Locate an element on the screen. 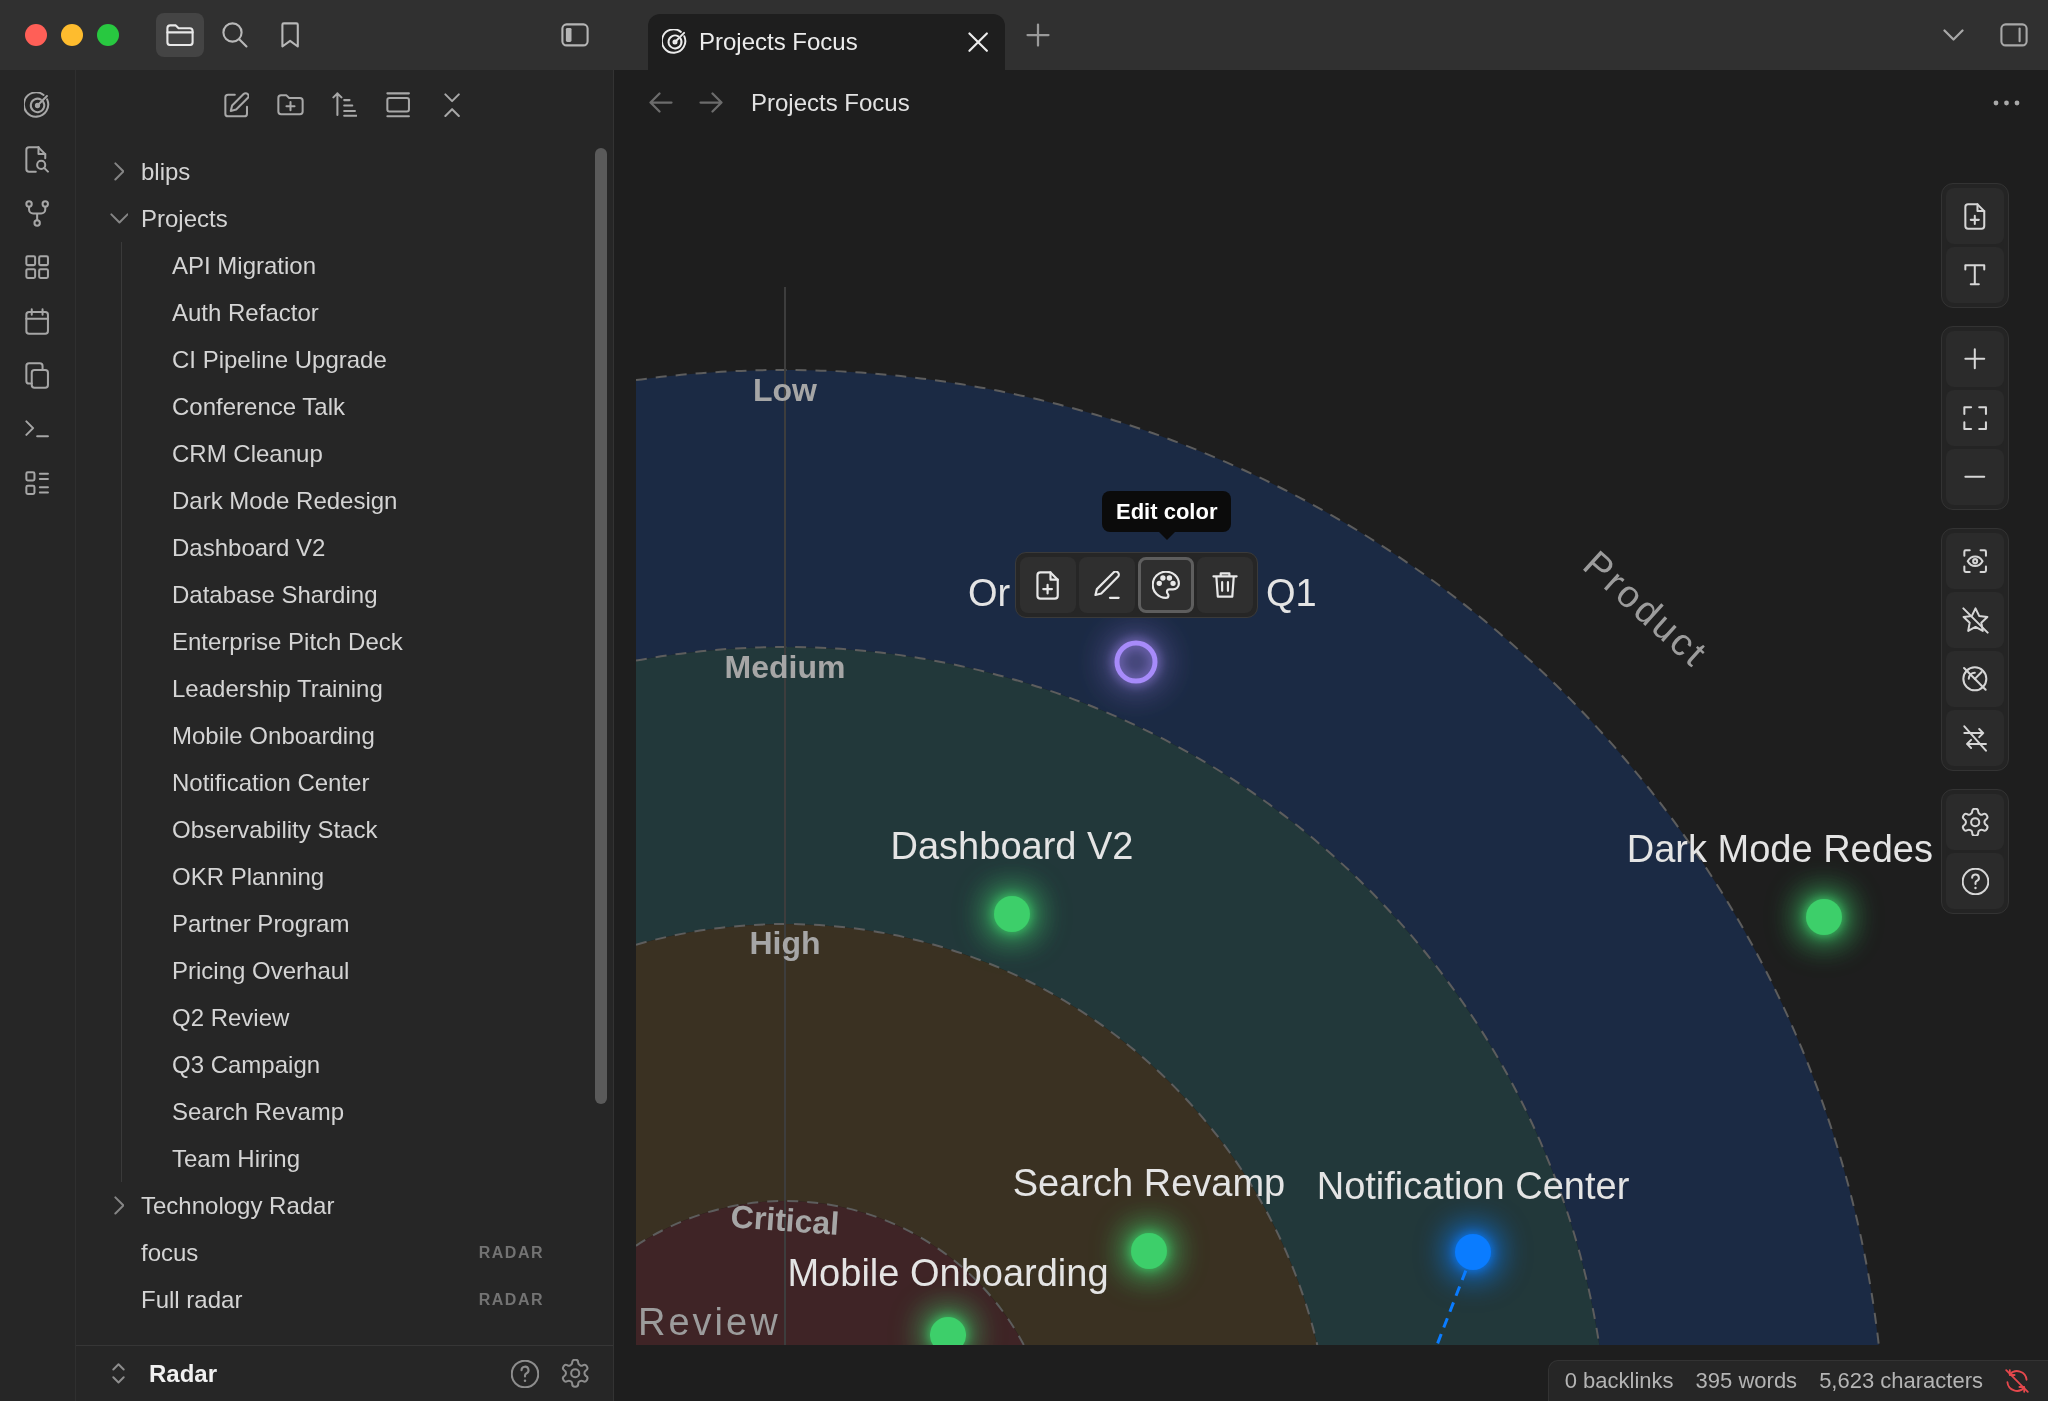  star-off-button is located at coordinates (1975, 620).